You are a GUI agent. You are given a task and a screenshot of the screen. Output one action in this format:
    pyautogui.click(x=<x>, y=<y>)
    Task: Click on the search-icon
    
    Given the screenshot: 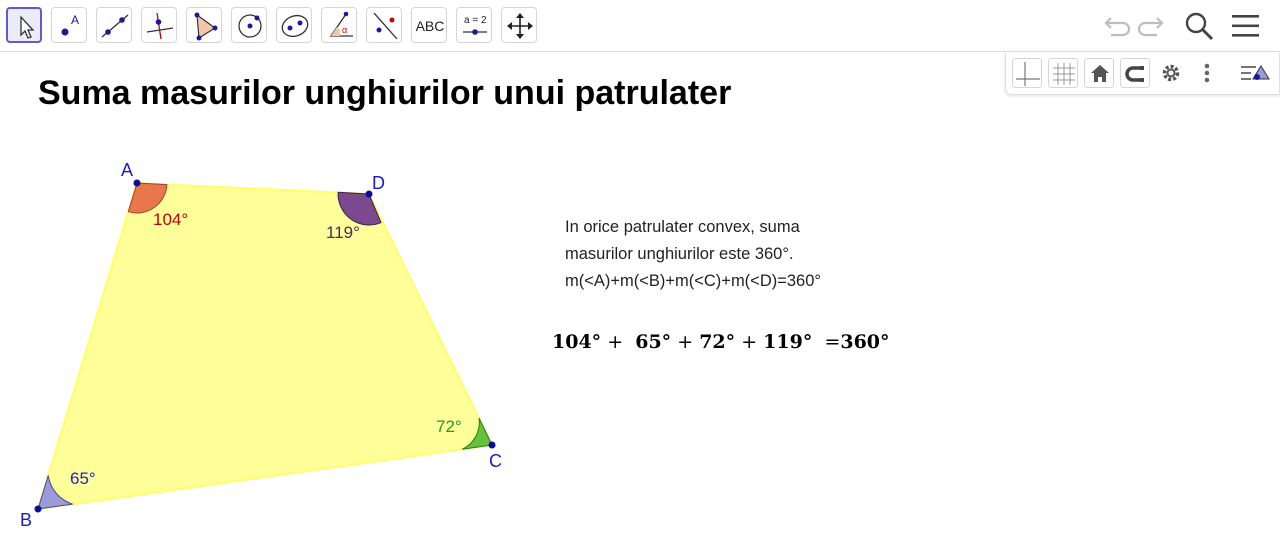 What is the action you would take?
    pyautogui.click(x=1199, y=26)
    